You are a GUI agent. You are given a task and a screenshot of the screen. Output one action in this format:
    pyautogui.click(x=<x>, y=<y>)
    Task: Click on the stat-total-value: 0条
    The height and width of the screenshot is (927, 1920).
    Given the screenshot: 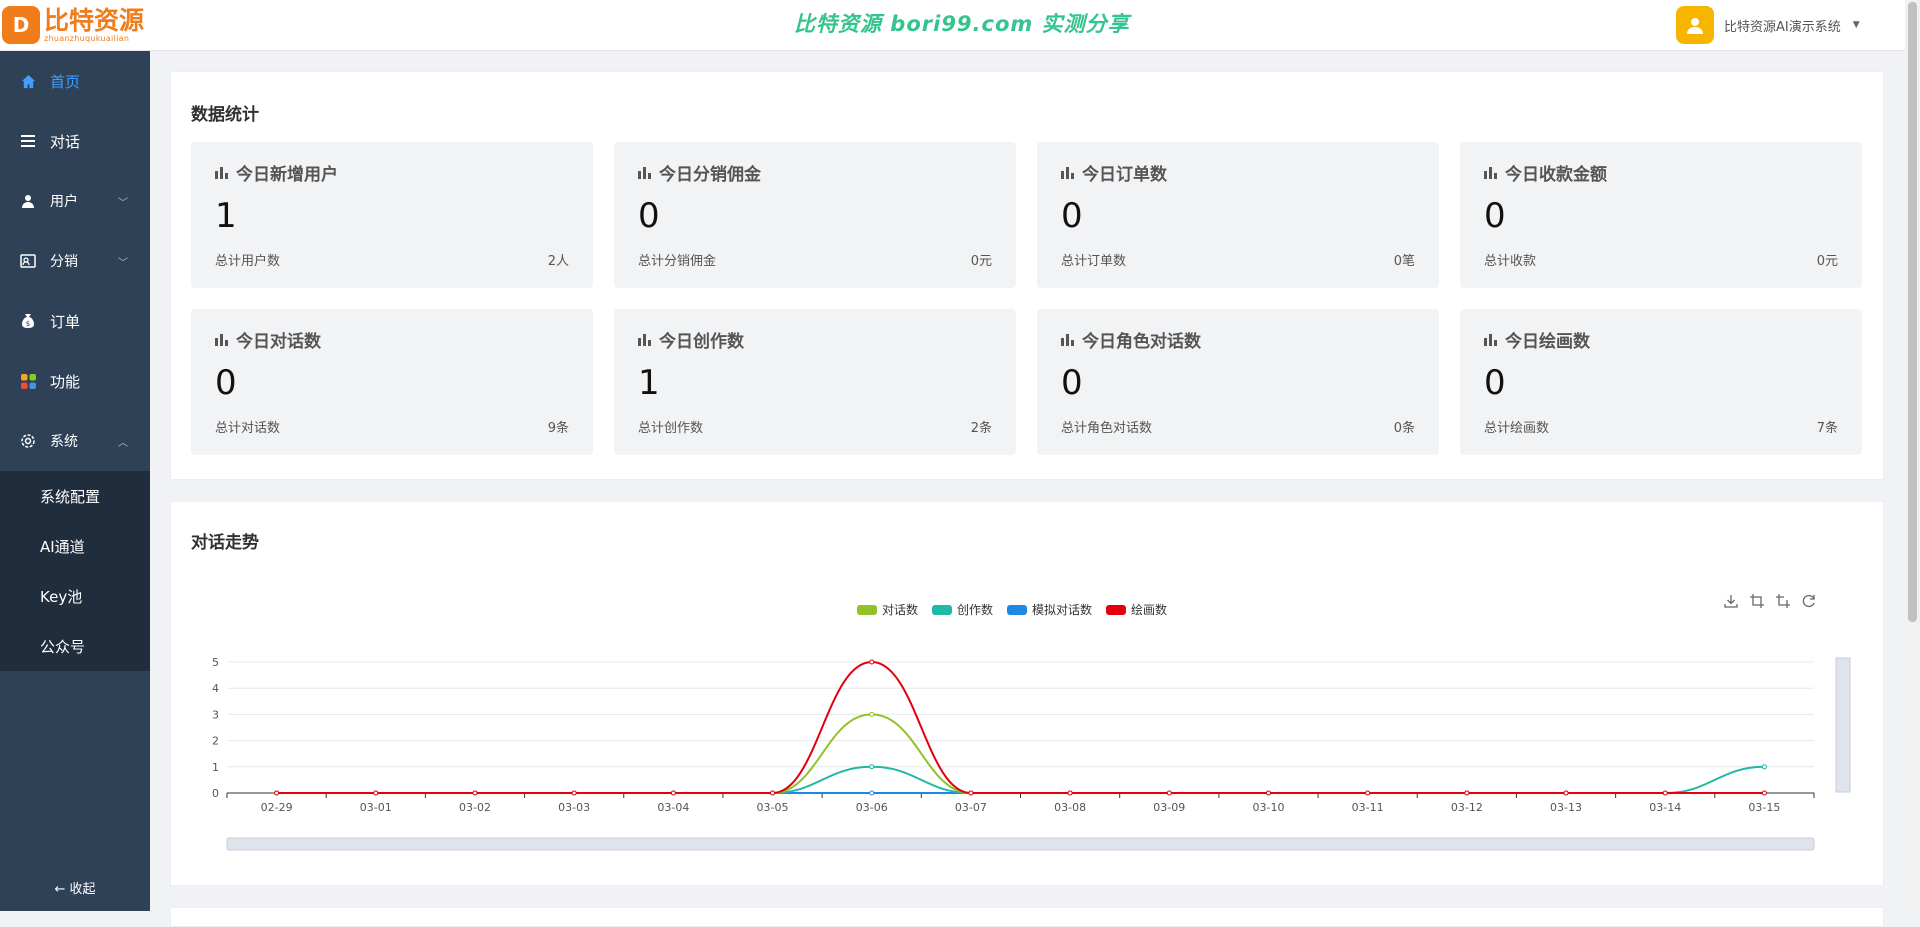 What is the action you would take?
    pyautogui.click(x=1404, y=428)
    